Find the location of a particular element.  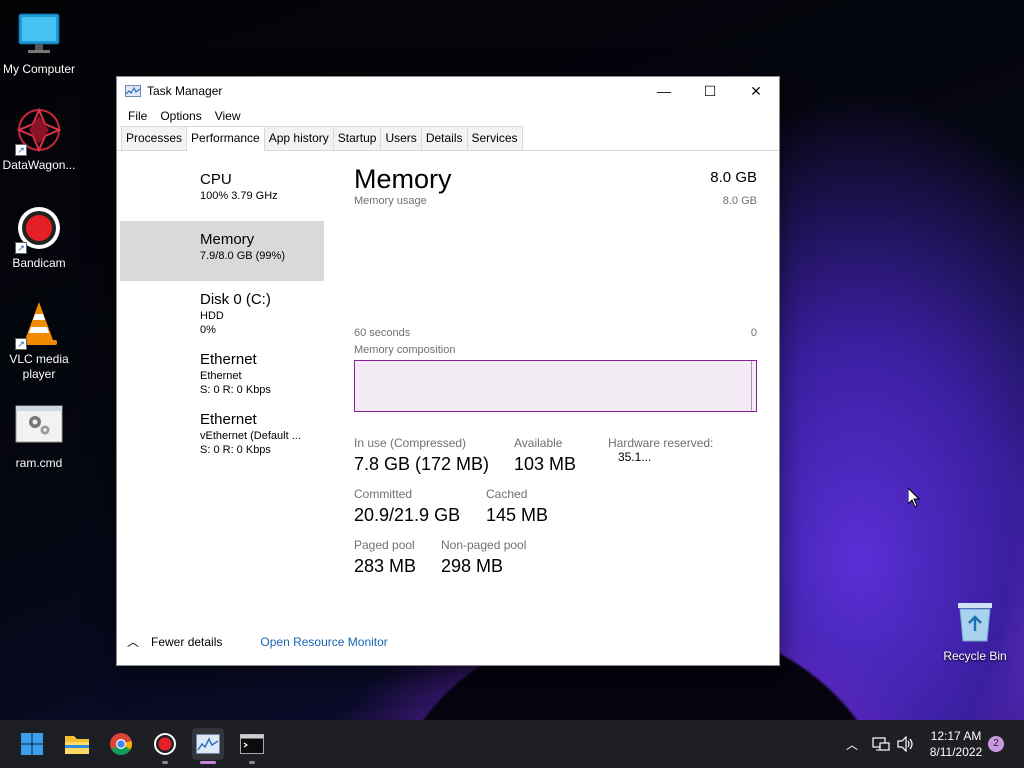

menu-bar: File Options View is located at coordinates (448, 116).